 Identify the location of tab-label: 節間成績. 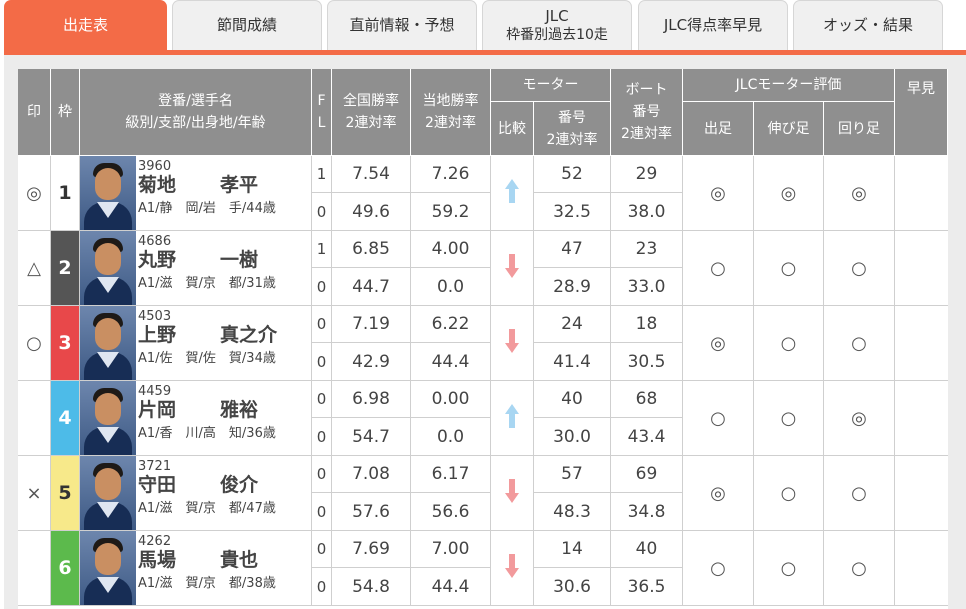
(246, 25).